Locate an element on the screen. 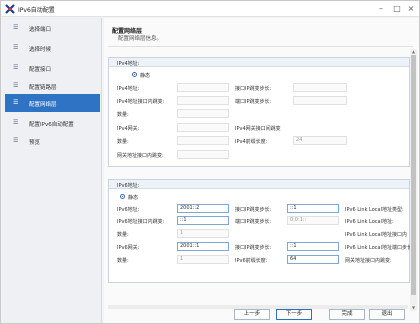  ipv6-address-input: 2001::2 is located at coordinates (203, 208).